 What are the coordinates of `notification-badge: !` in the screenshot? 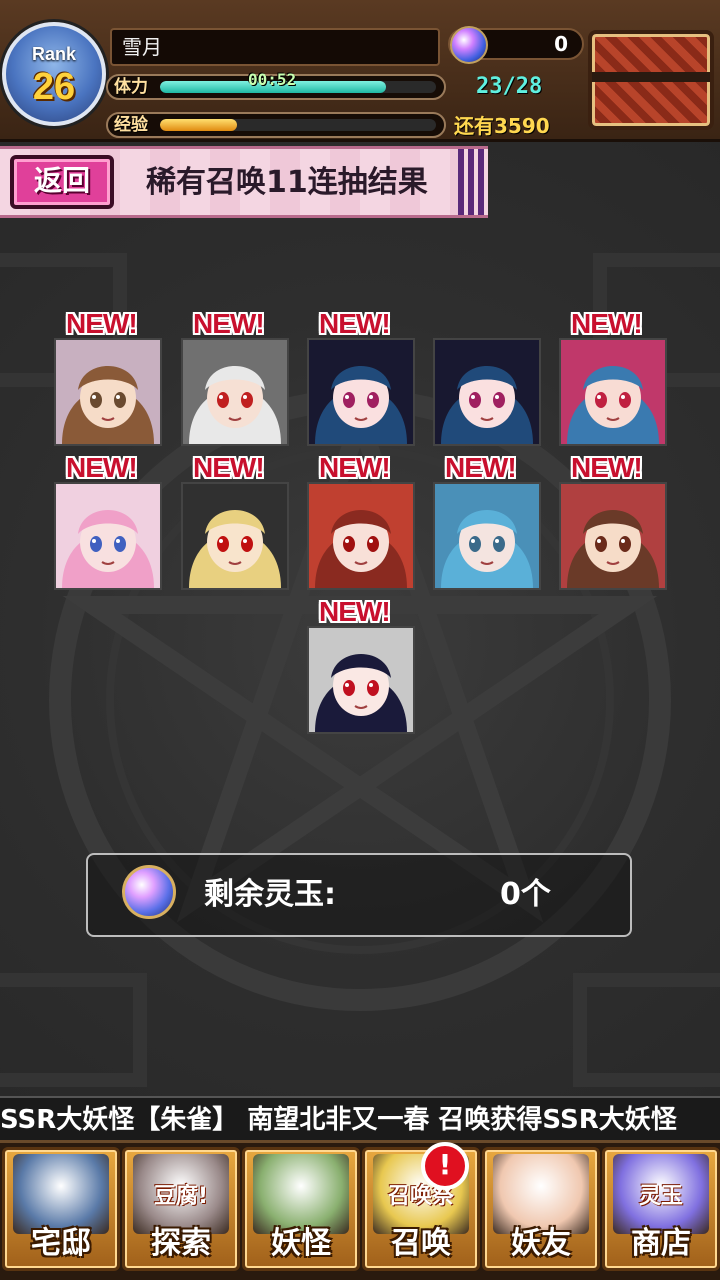 It's located at (445, 1166).